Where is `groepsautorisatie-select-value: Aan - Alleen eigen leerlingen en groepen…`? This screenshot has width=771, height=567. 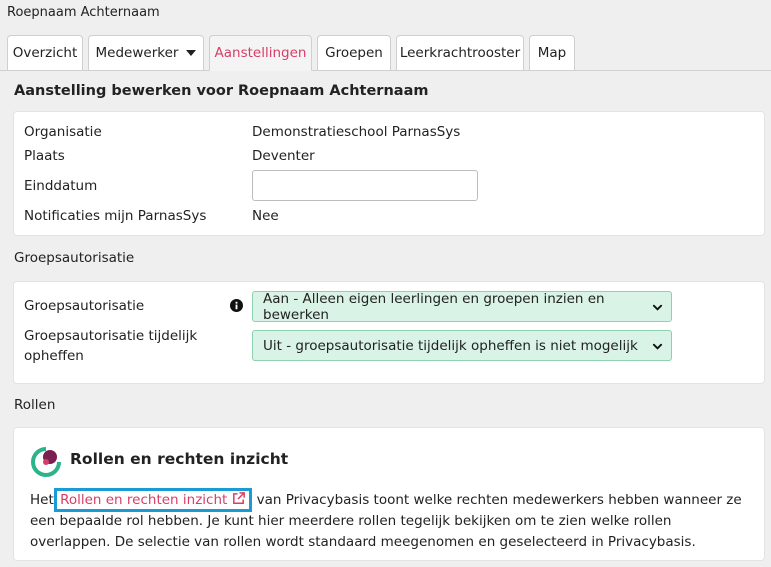 groepsautorisatie-select-value: Aan - Alleen eigen leerlingen en groepen… is located at coordinates (434, 306).